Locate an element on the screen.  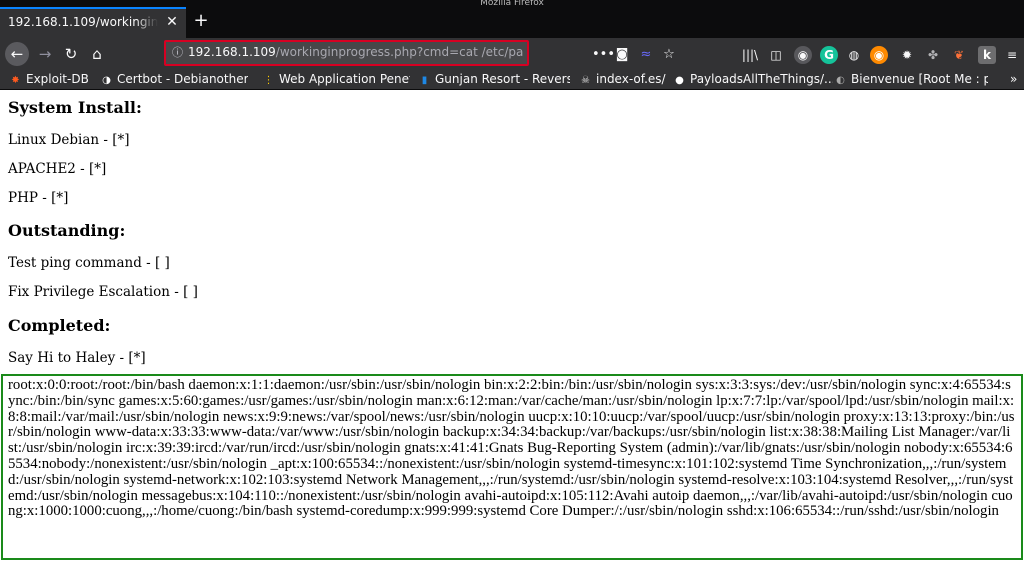
root-me-icon: ◐ is located at coordinates (840, 80).